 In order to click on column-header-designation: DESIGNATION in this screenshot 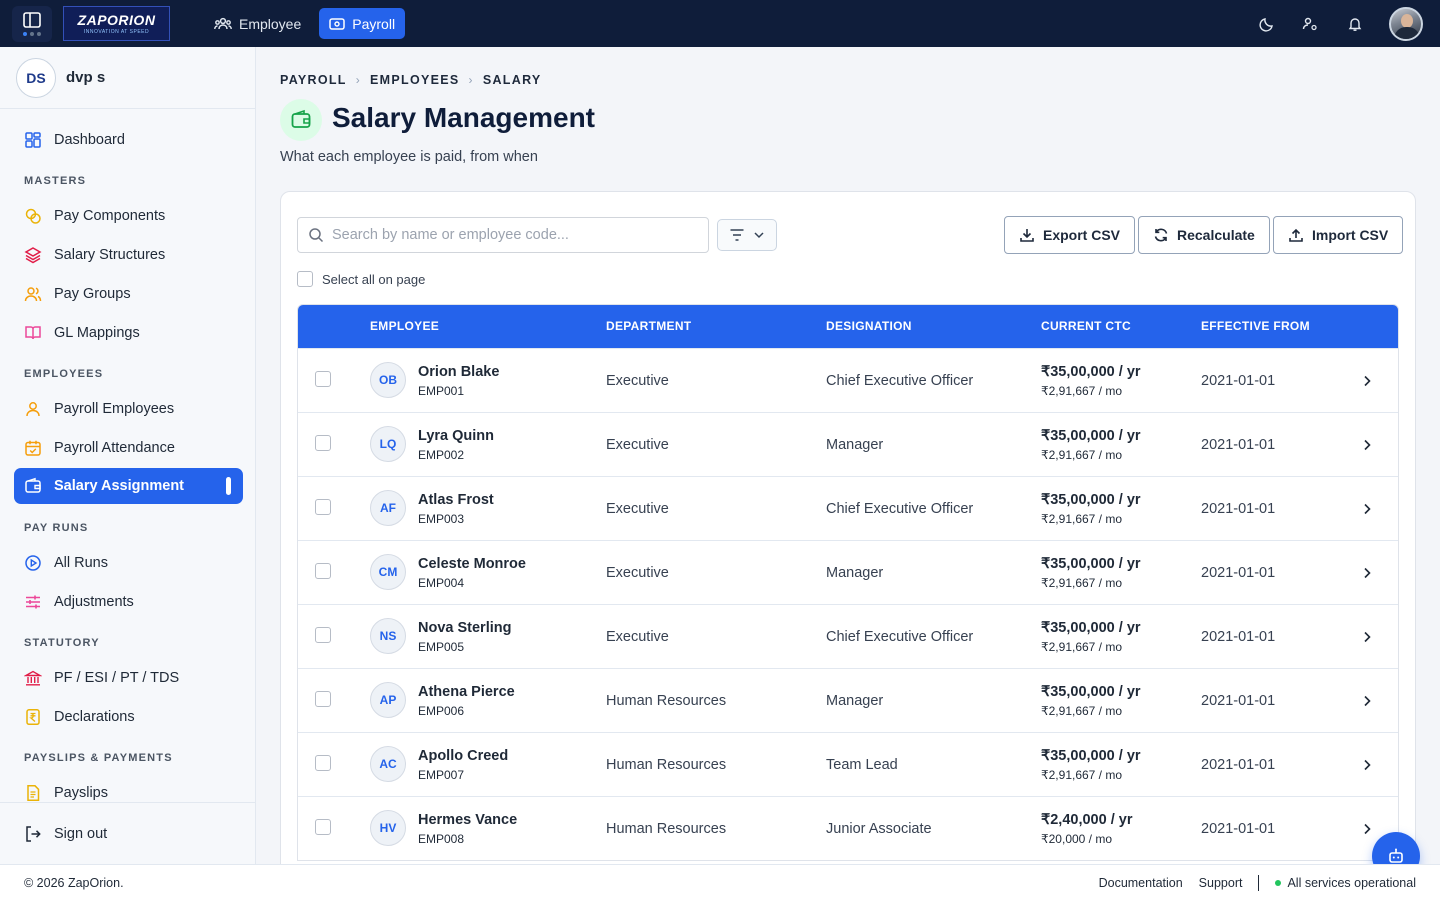, I will do `click(869, 326)`.